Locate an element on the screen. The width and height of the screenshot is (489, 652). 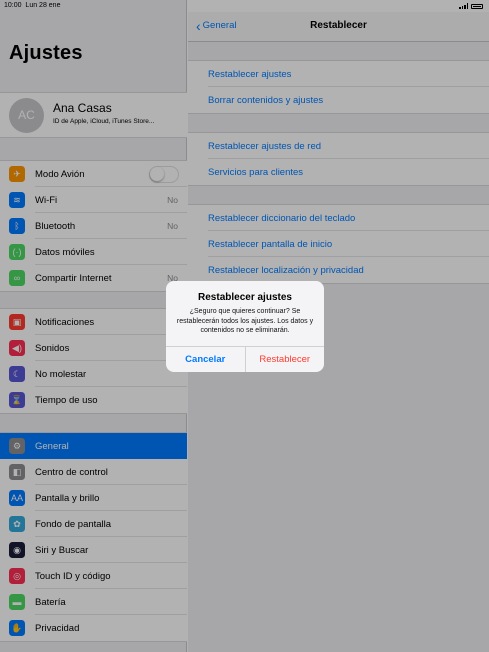
status-bar: 10:00 Lun 28 ene is located at coordinates (244, 6).